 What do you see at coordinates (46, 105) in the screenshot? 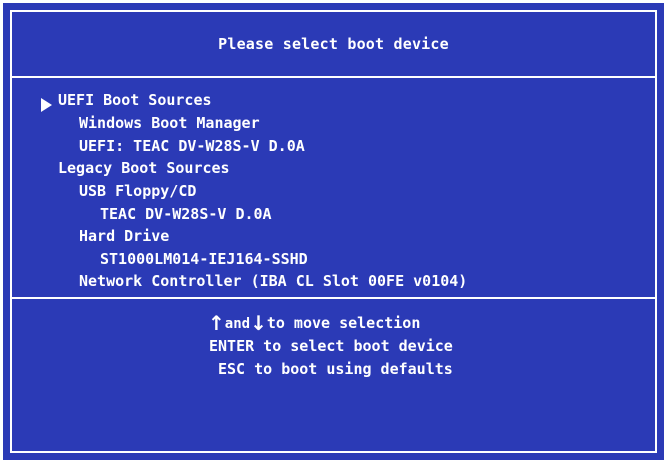
I see `selection-pointer-icon` at bounding box center [46, 105].